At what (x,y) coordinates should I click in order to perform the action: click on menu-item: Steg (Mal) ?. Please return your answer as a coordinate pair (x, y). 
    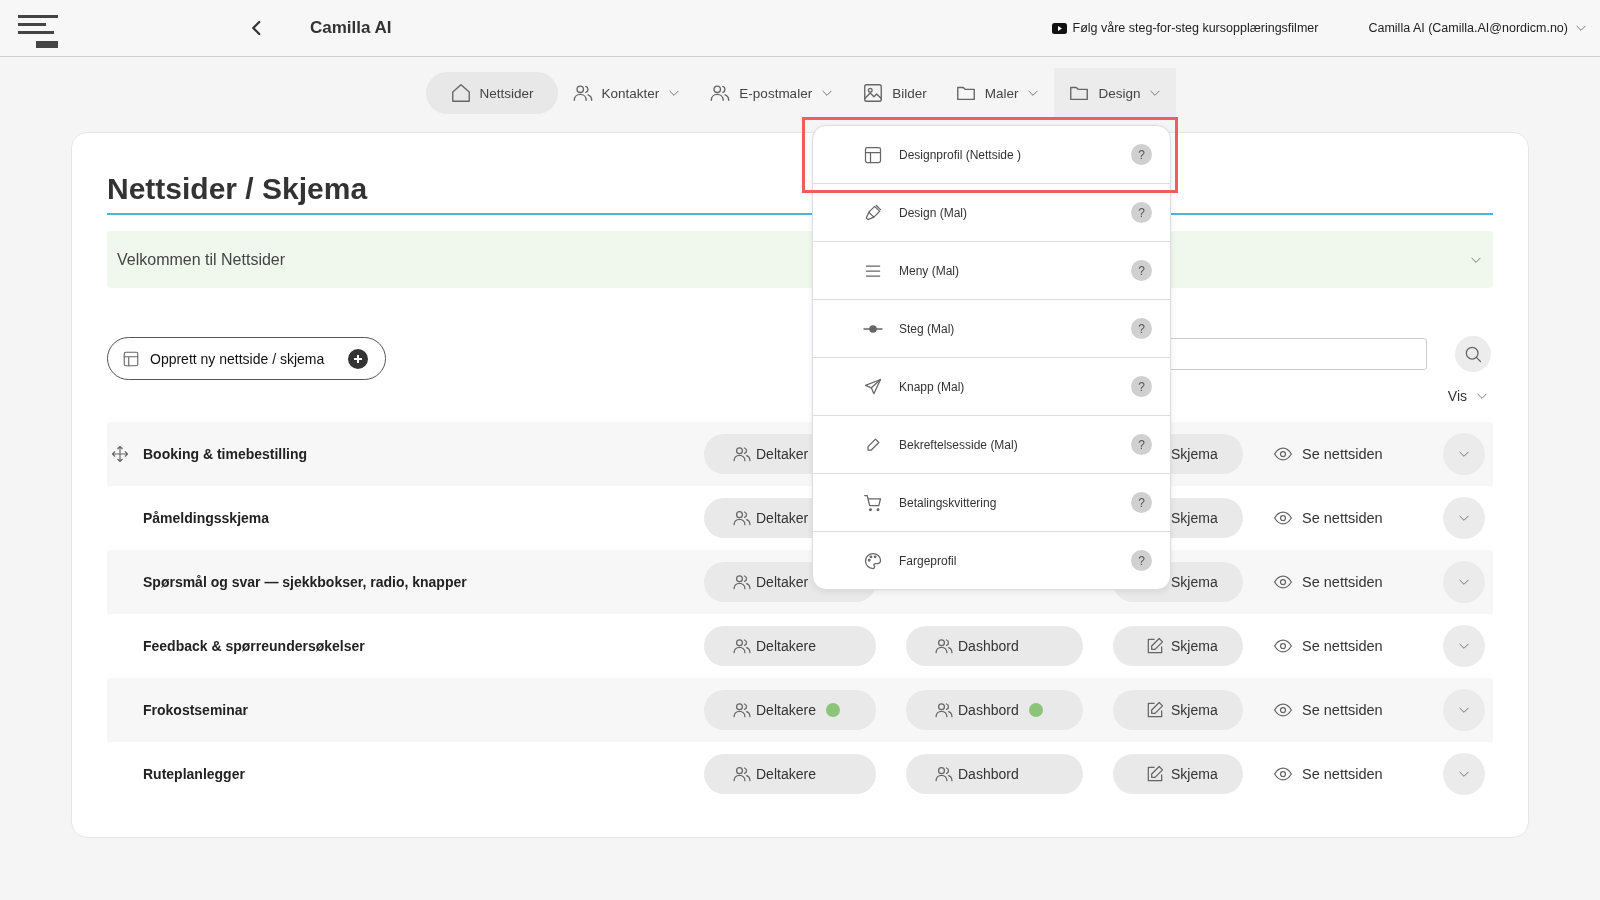
    Looking at the image, I should click on (991, 329).